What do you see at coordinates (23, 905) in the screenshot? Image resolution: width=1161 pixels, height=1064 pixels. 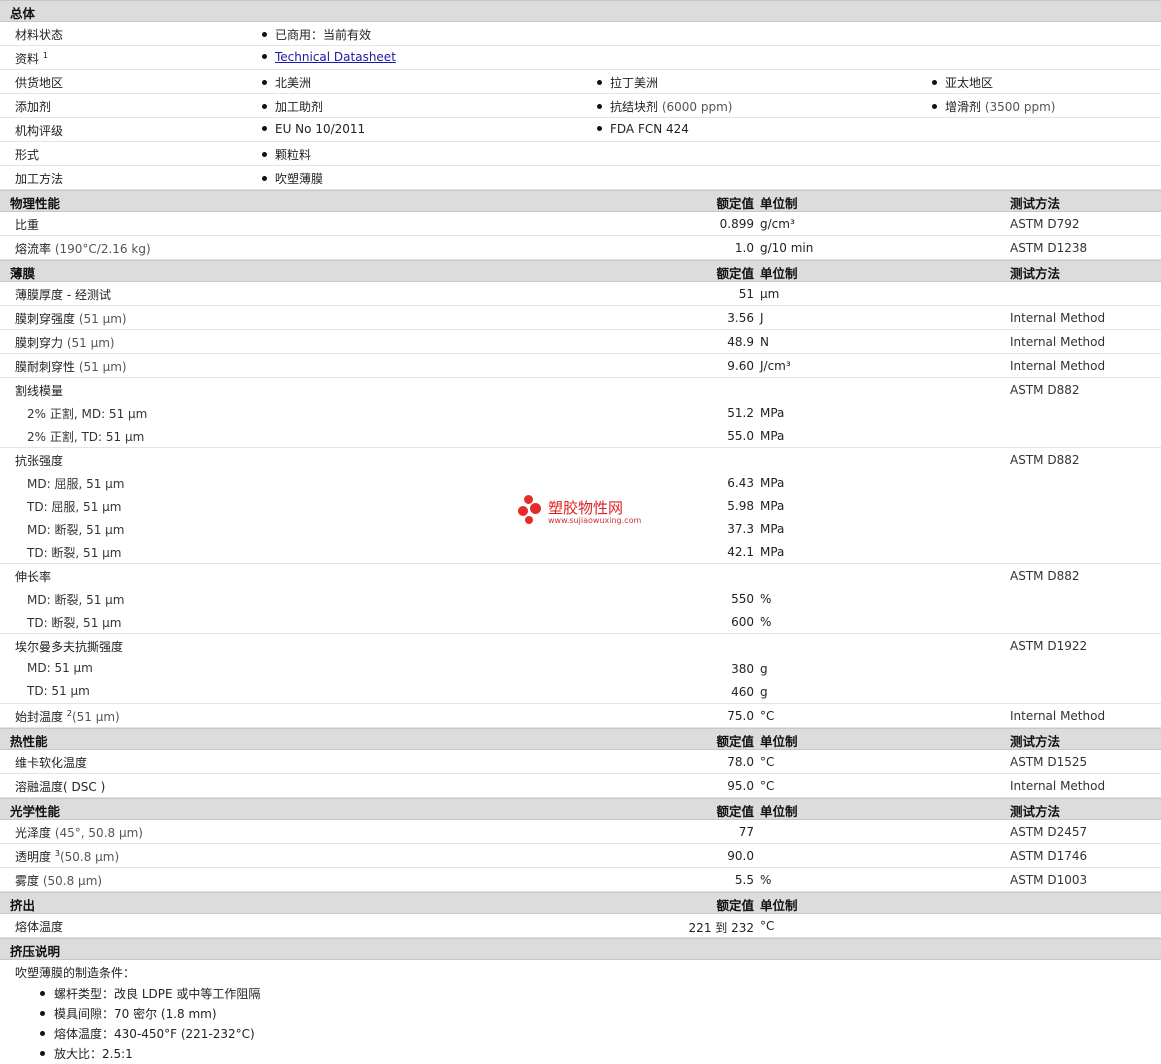 I see `section-title: 挤出` at bounding box center [23, 905].